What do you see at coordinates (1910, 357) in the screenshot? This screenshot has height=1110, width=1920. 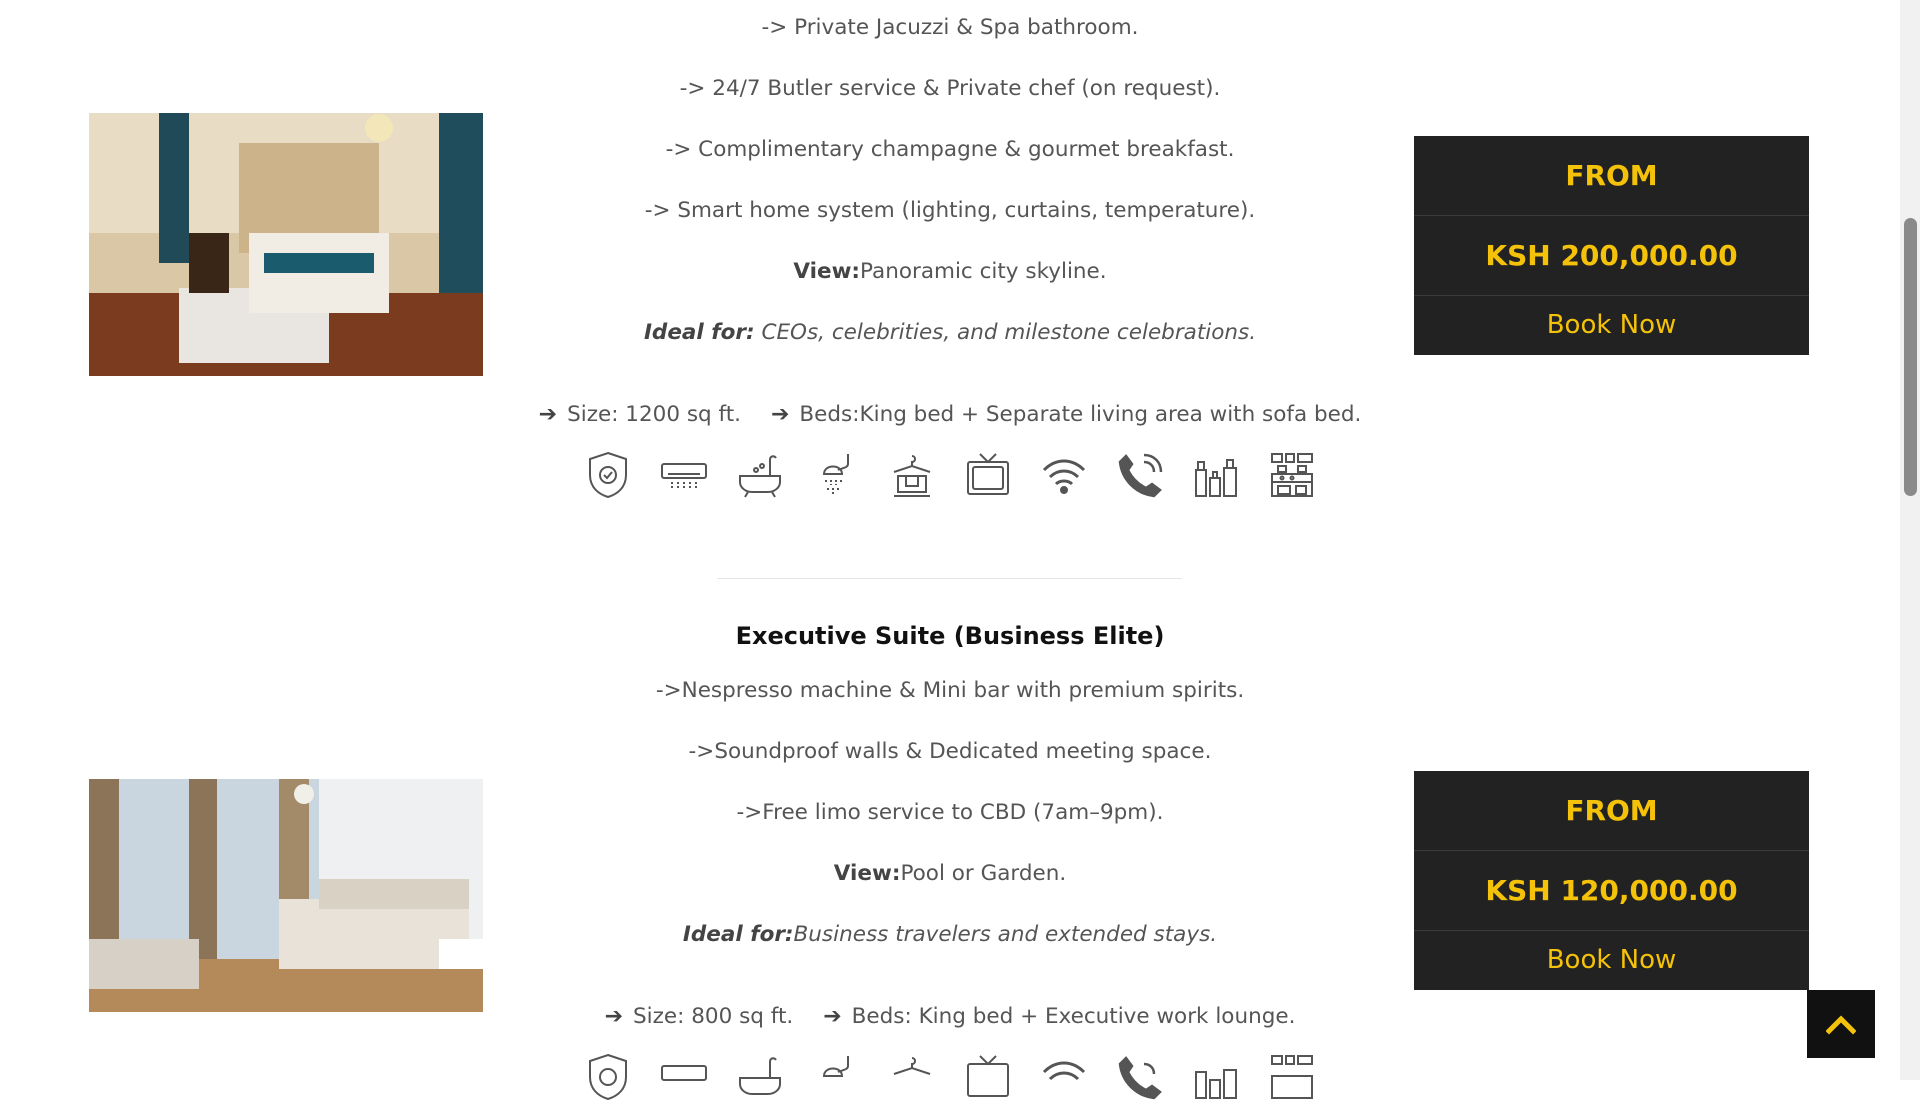 I see `scrollbar-thumb` at bounding box center [1910, 357].